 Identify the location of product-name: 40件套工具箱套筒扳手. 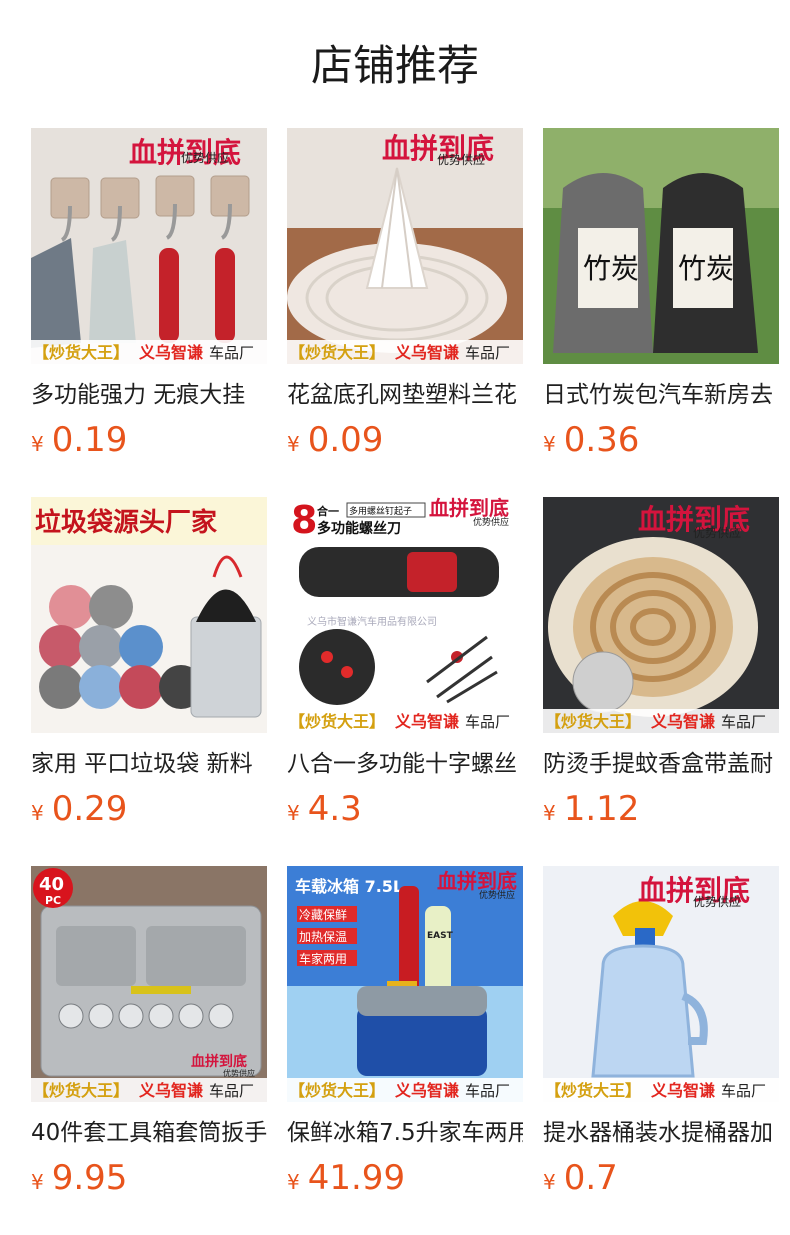
(149, 1133).